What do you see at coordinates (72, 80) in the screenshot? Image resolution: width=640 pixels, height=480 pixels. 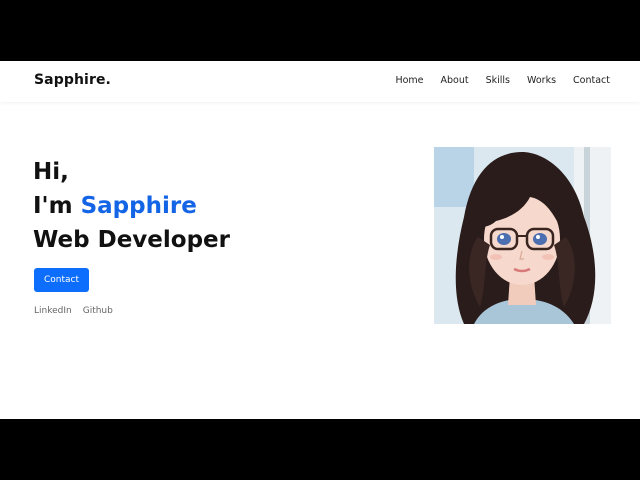 I see `brand-logo: Sapphire.` at bounding box center [72, 80].